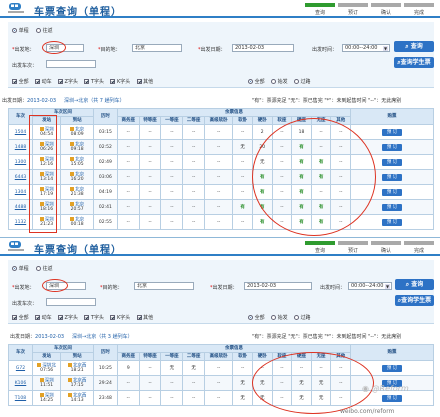 This screenshot has width=440, height=417. Describe the element at coordinates (325, 50) in the screenshot. I see `time-label: 出发时间：` at that location.